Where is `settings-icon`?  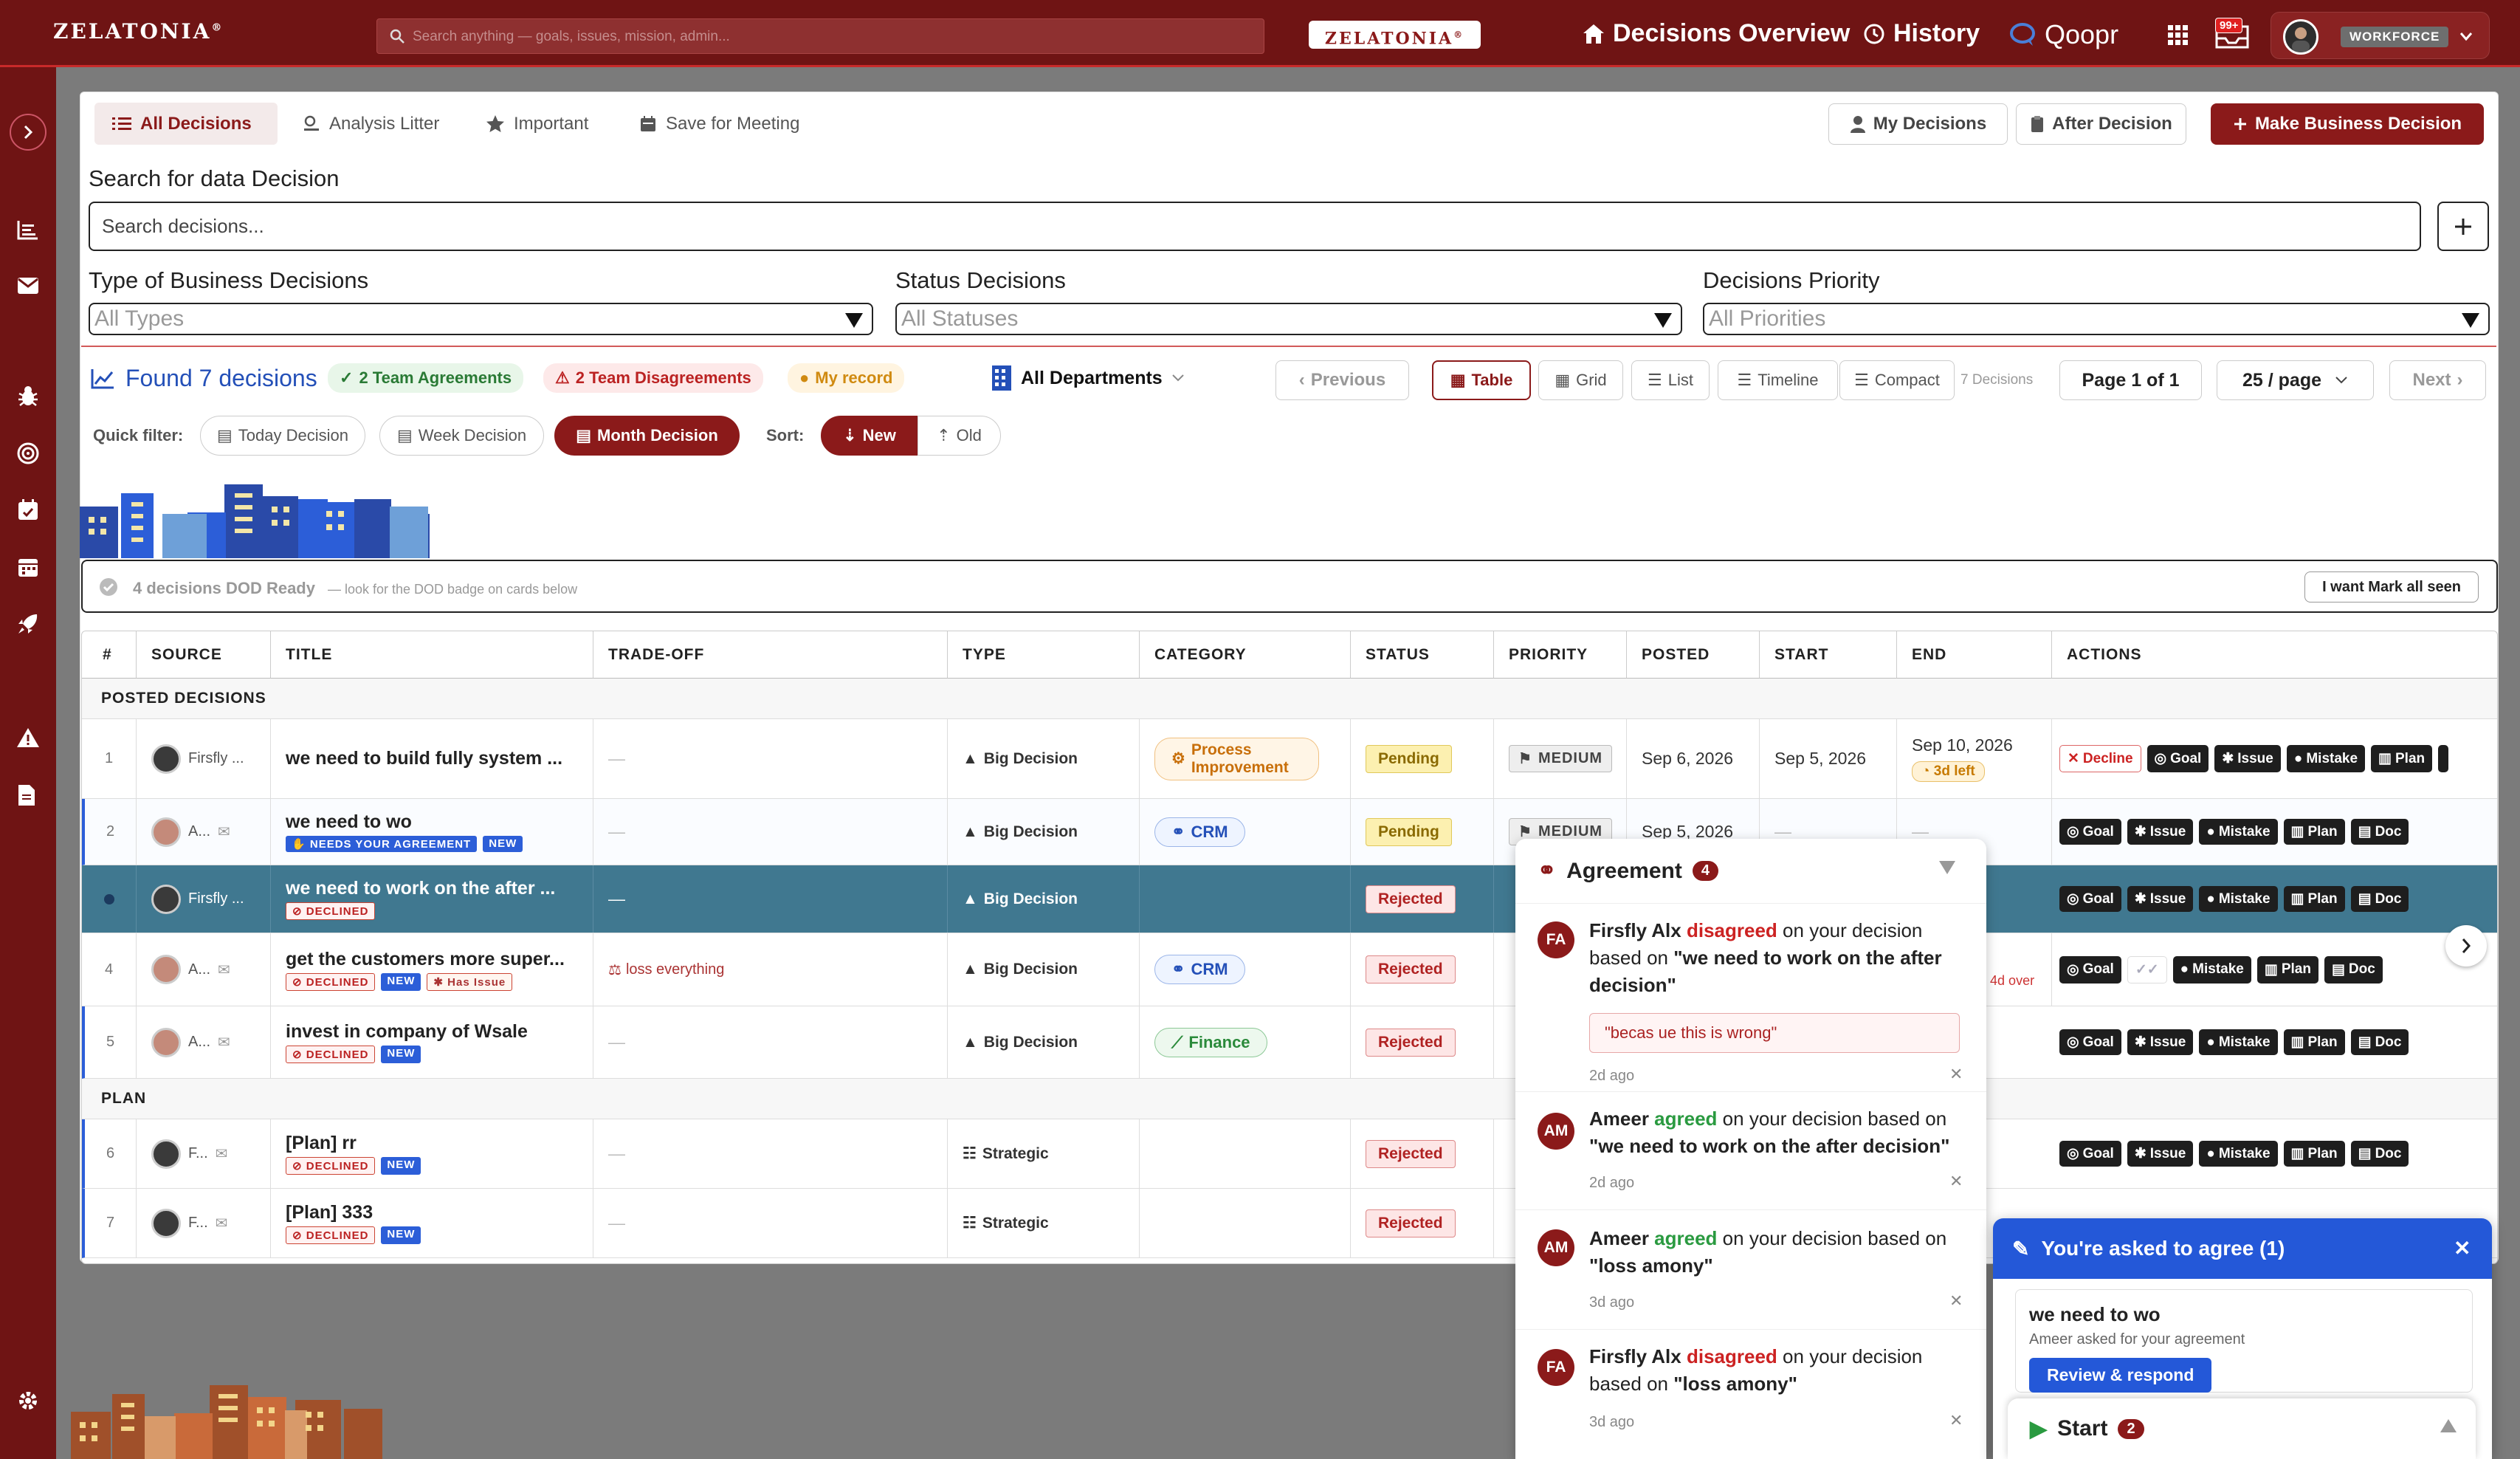 settings-icon is located at coordinates (28, 1400).